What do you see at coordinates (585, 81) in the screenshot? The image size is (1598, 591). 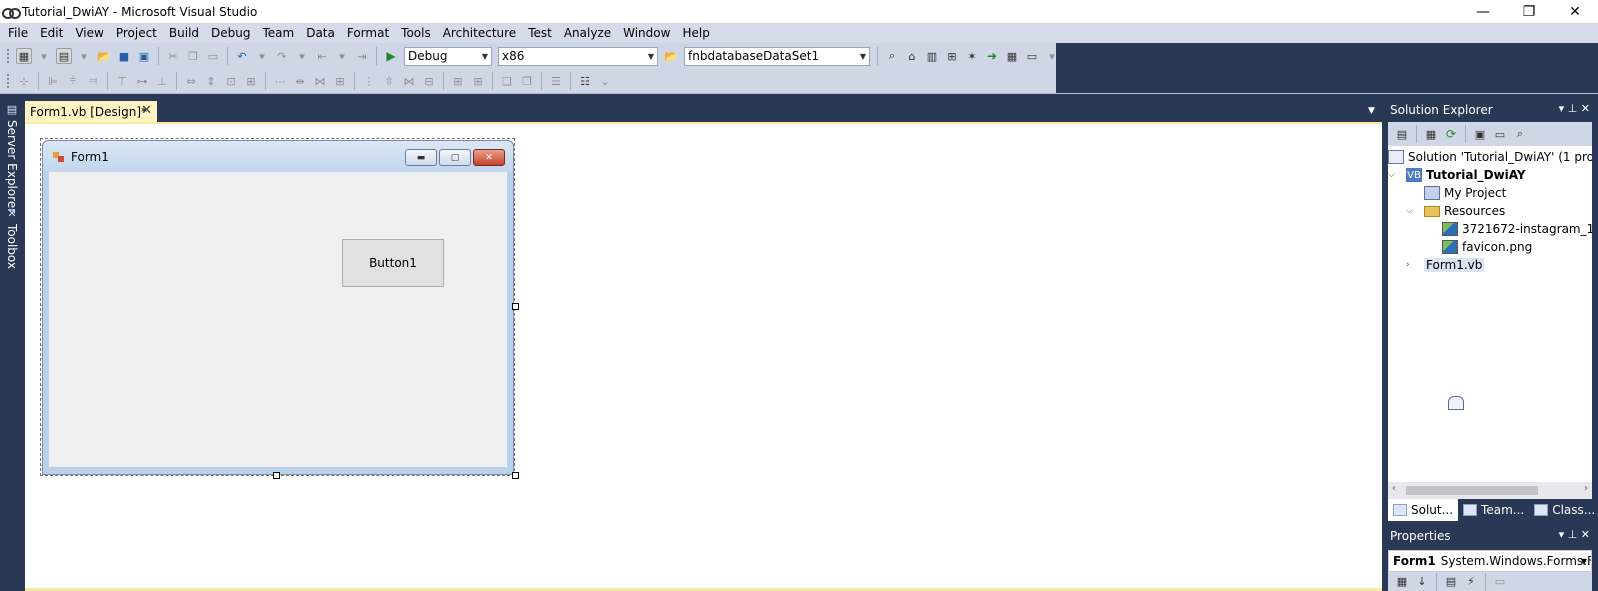 I see `lock-controls-icon: ☷` at bounding box center [585, 81].